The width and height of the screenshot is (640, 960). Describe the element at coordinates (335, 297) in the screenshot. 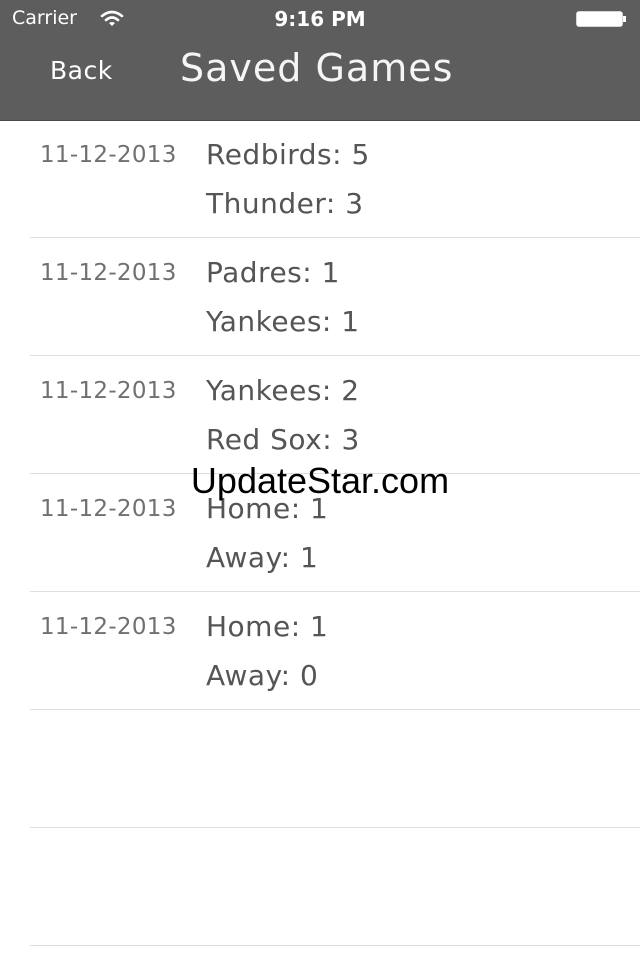

I see `game-row: 11-12-2013 Padres: 1 Yankees: 1` at that location.